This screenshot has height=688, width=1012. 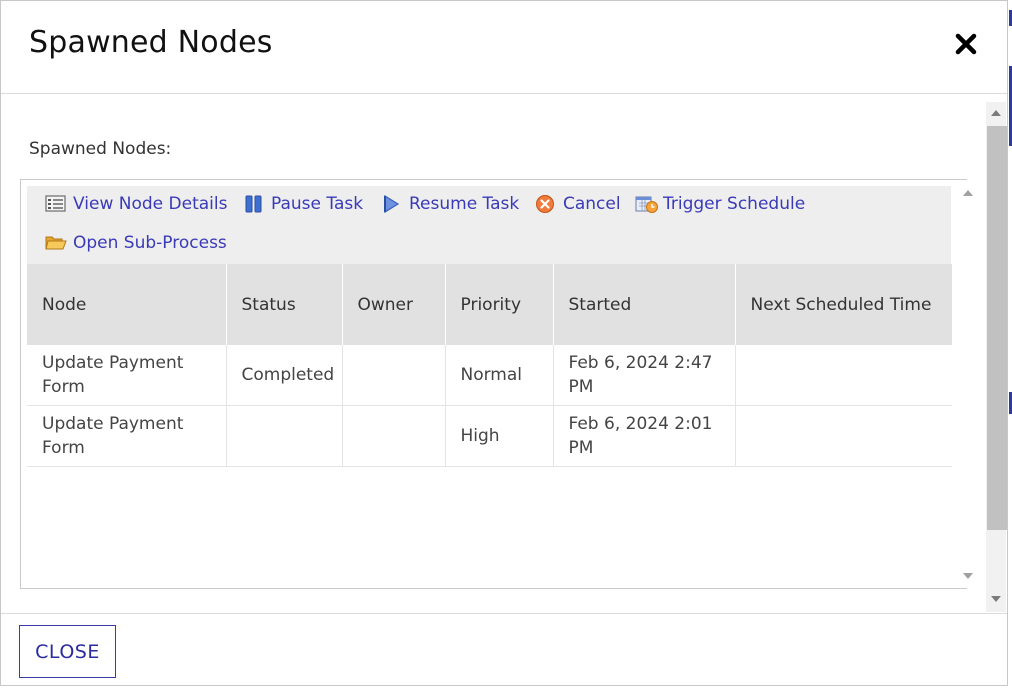 I want to click on dialog-header: Spawned Nodes, so click(x=504, y=47).